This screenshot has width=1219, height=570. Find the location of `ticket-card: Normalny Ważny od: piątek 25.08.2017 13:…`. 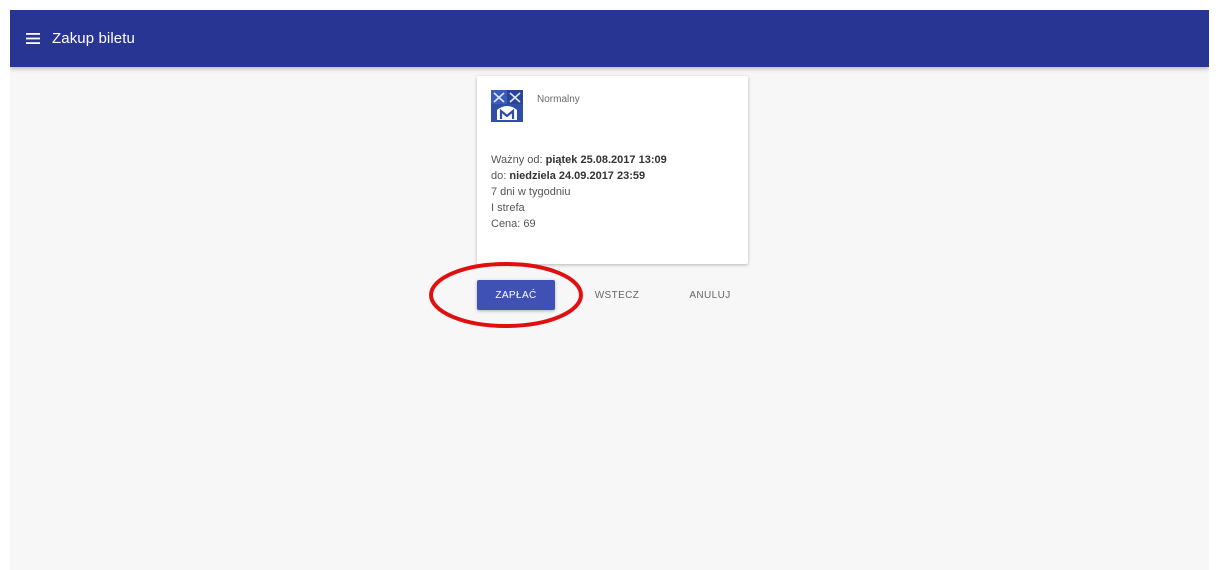

ticket-card: Normalny Ważny od: piątek 25.08.2017 13:… is located at coordinates (612, 170).